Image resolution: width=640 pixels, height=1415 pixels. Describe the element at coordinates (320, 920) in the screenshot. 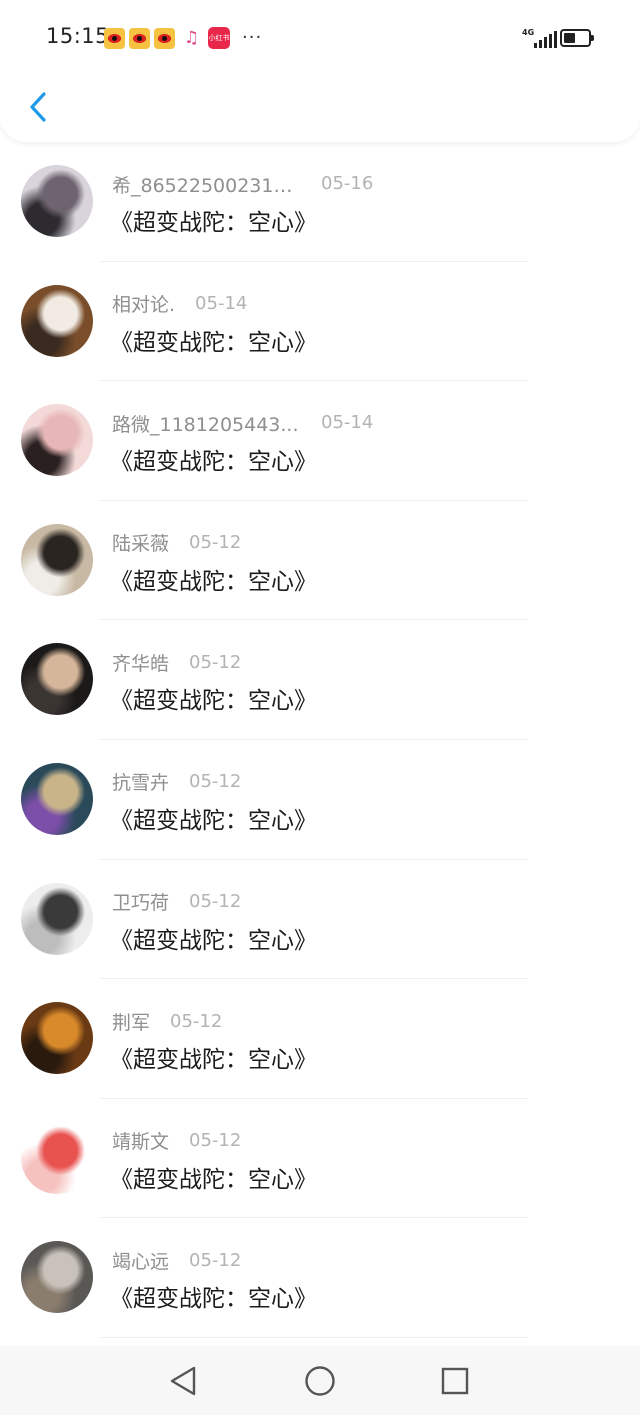

I see `list-item: 卫巧荷 05-12 《超变战陀：空心》` at that location.